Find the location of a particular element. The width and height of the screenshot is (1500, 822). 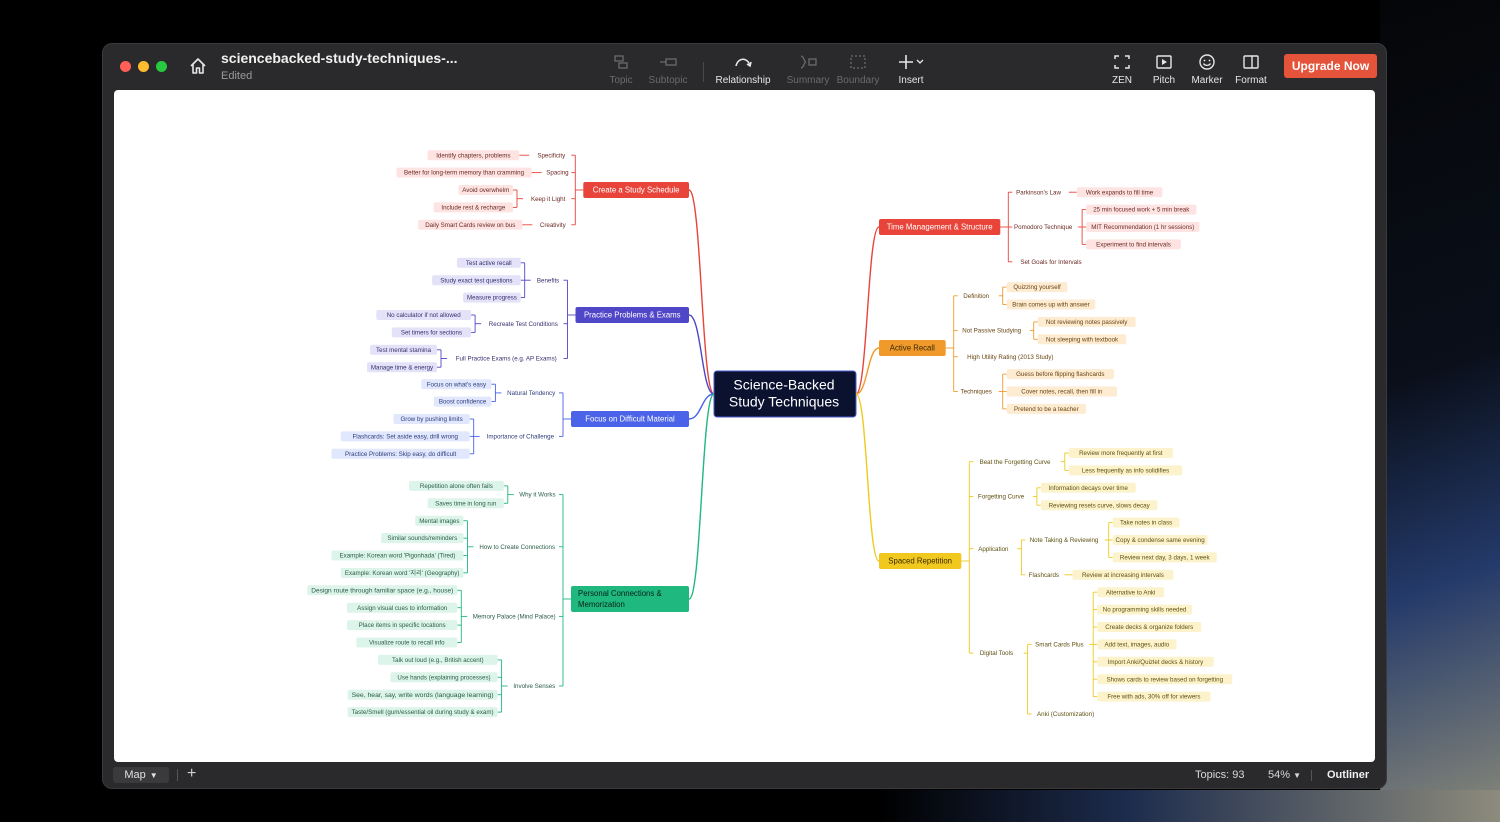

subtopic-pomodoro-technique: Pomodoro Technique is located at coordinates (1043, 227).